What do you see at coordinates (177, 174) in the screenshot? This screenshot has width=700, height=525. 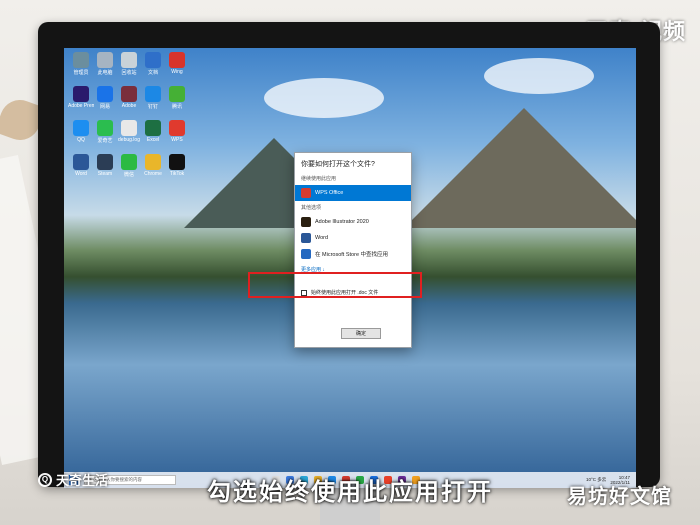 I see `desktop-icon-label: TikTok` at bounding box center [177, 174].